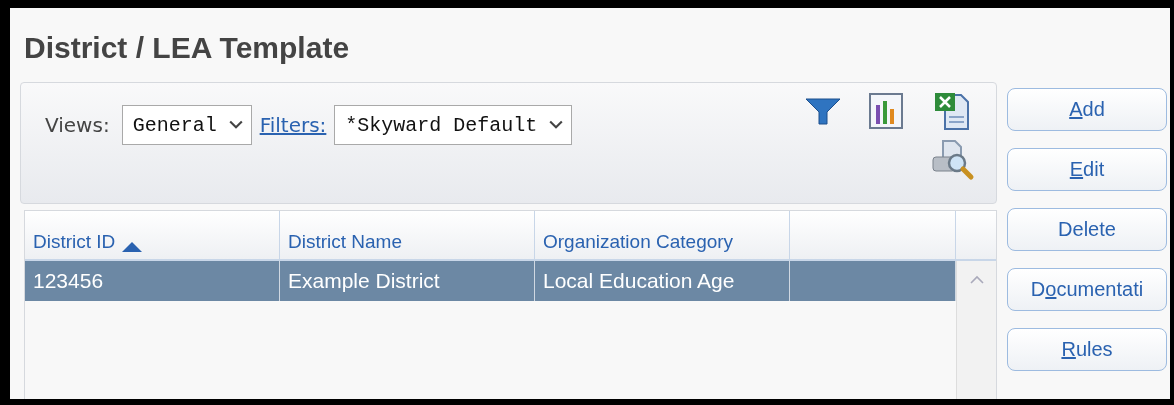  What do you see at coordinates (953, 160) in the screenshot?
I see `print-preview-icon` at bounding box center [953, 160].